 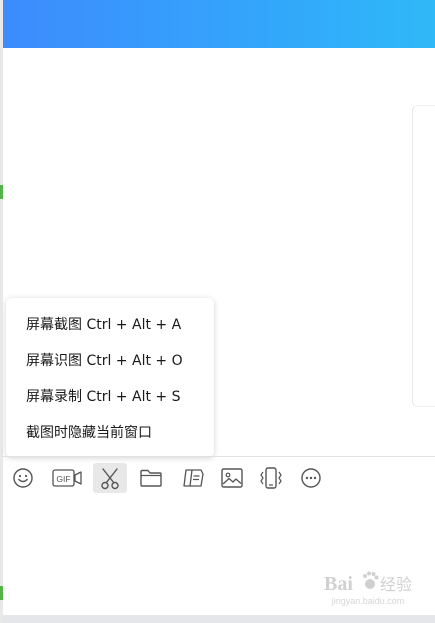 I want to click on side-panel, so click(x=423, y=256).